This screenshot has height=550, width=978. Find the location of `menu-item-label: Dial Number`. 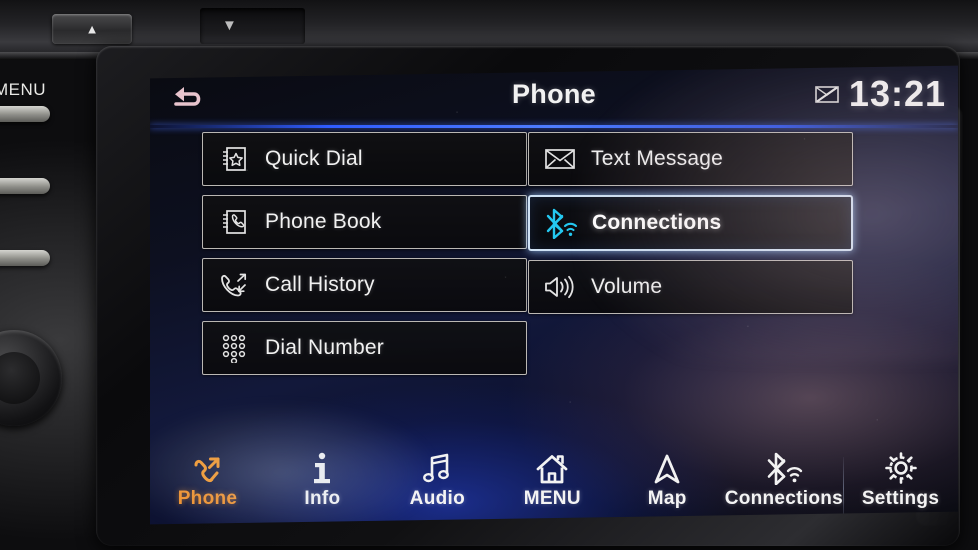

menu-item-label: Dial Number is located at coordinates (324, 347).